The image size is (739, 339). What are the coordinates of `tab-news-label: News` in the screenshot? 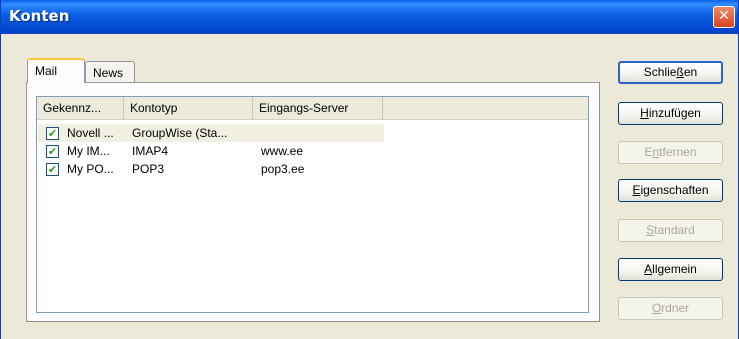 It's located at (108, 73).